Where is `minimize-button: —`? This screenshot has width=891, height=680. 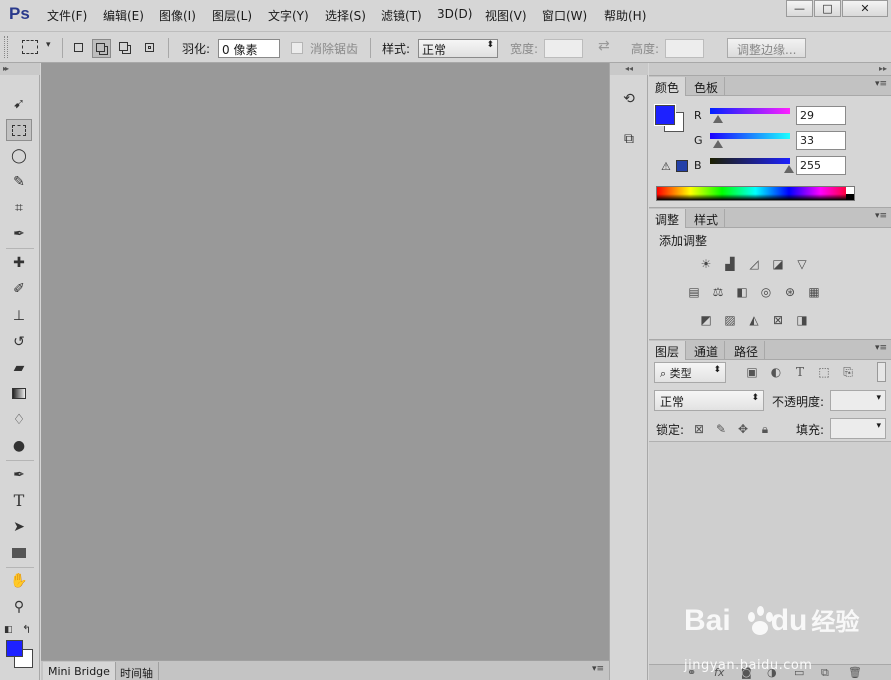
minimize-button: — is located at coordinates (799, 8).